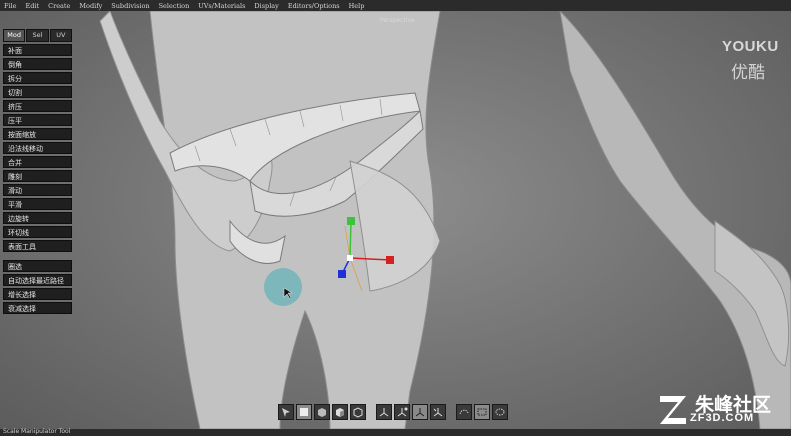 The height and width of the screenshot is (436, 791). Describe the element at coordinates (37, 162) in the screenshot. I see `panel-button-group1-8: 合并` at that location.